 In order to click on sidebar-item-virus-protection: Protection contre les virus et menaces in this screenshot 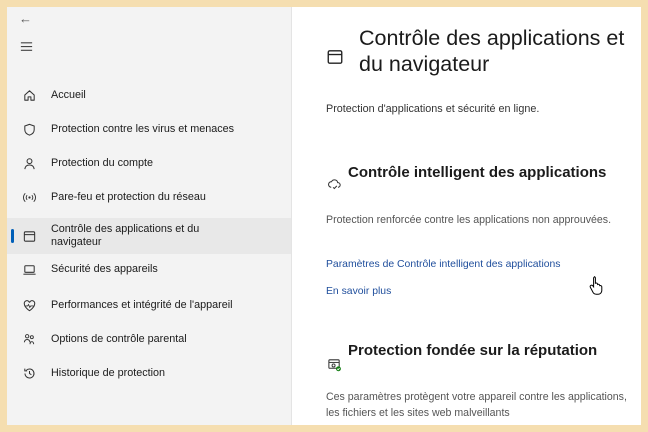, I will do `click(149, 129)`.